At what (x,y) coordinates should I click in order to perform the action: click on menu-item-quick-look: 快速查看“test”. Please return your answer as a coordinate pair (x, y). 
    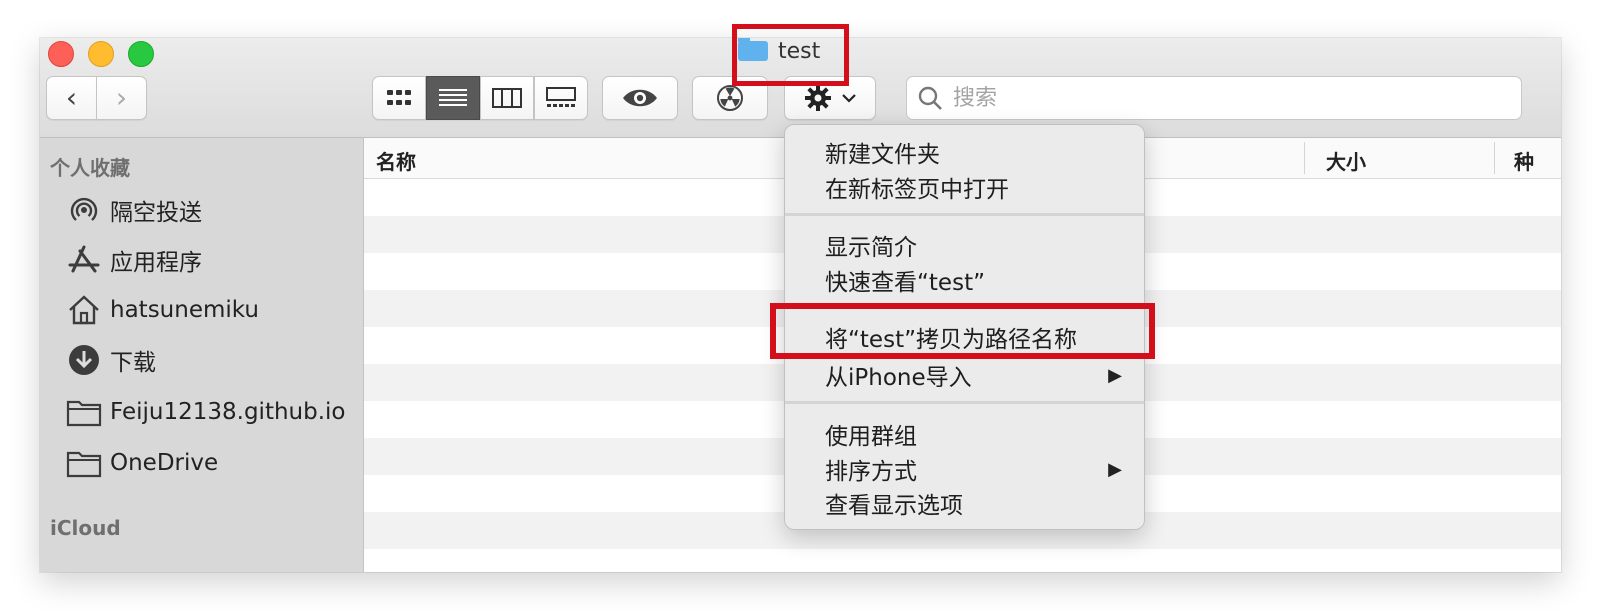
    Looking at the image, I should click on (905, 280).